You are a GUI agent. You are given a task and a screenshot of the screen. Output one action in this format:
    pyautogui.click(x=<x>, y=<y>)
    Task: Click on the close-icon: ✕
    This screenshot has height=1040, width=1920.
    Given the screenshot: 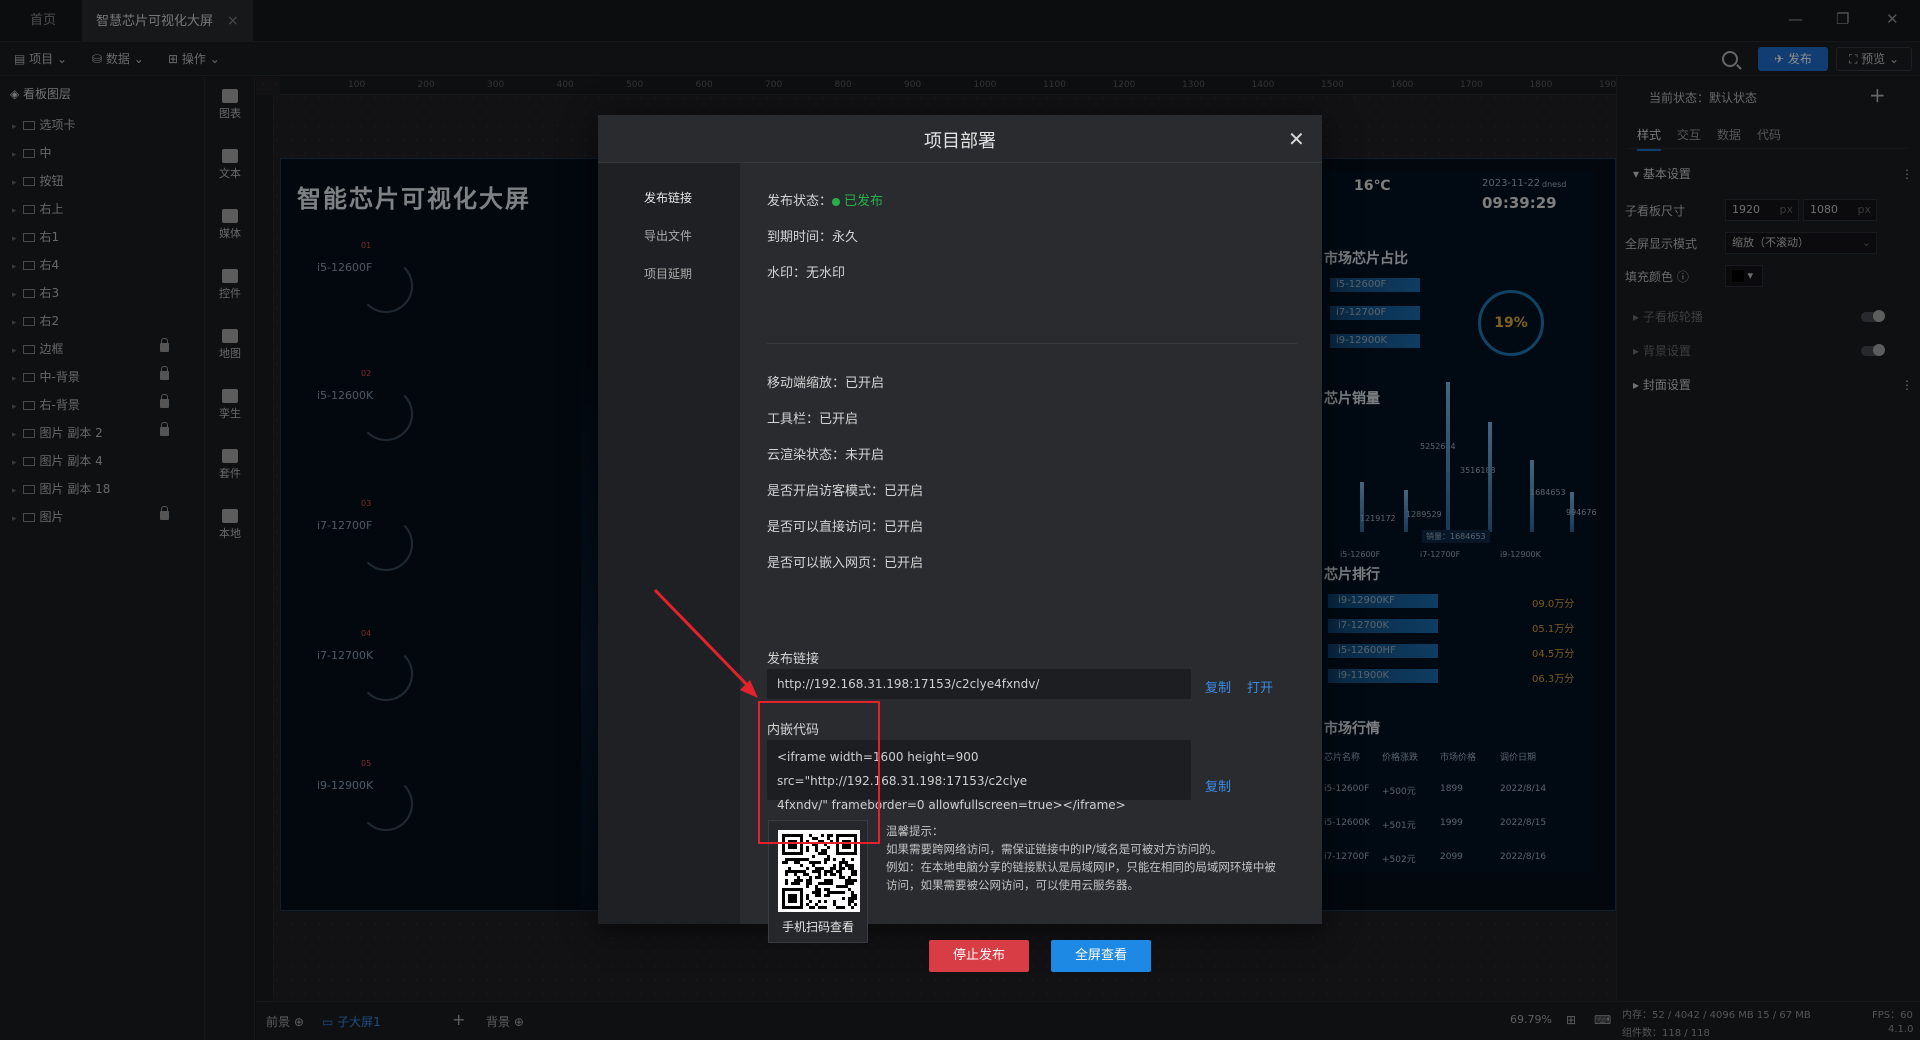 What is the action you would take?
    pyautogui.click(x=1296, y=139)
    